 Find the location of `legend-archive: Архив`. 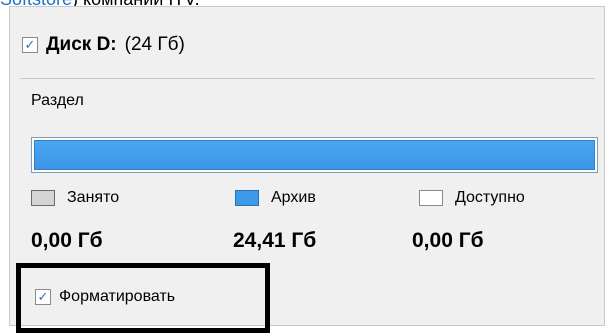

legend-archive: Архив is located at coordinates (275, 198).